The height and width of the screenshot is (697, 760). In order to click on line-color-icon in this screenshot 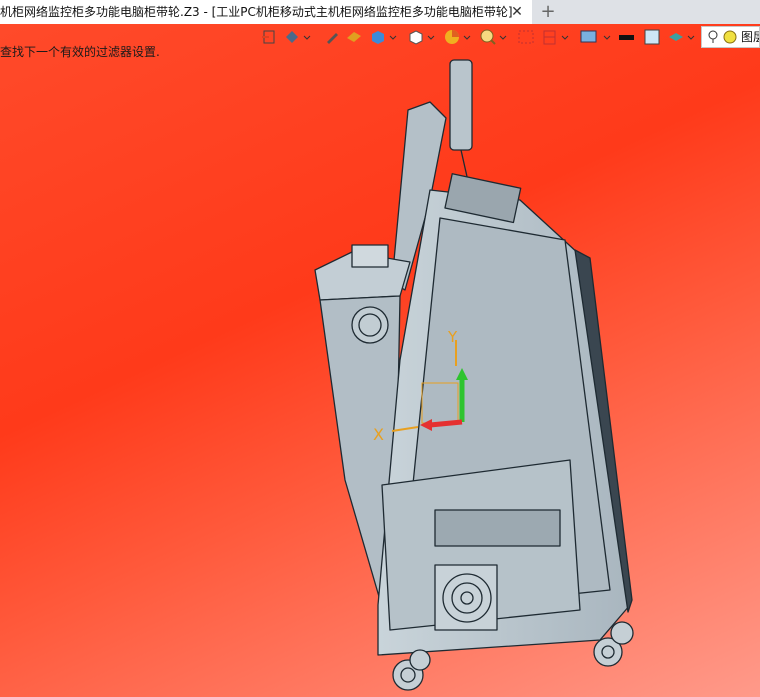, I will do `click(626, 37)`.